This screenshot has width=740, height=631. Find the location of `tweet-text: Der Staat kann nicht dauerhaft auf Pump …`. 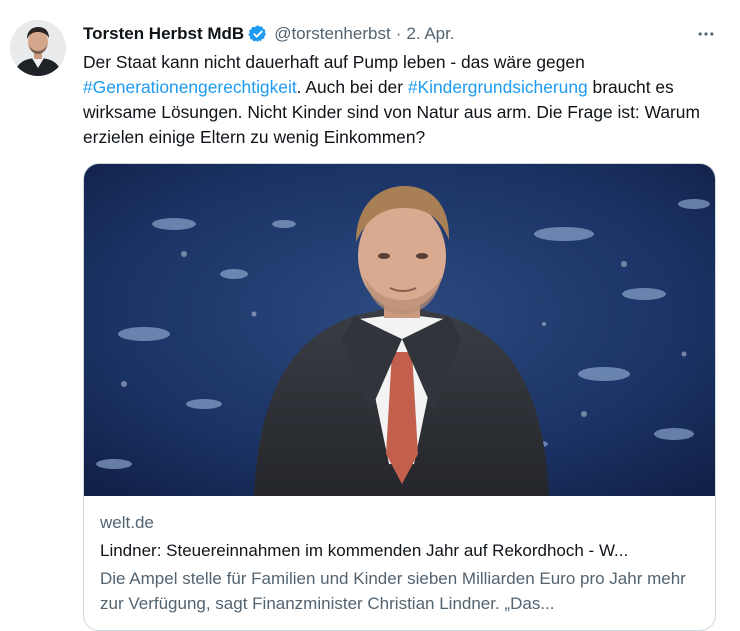

tweet-text: Der Staat kann nicht dauerhaft auf Pump … is located at coordinates (405, 100).